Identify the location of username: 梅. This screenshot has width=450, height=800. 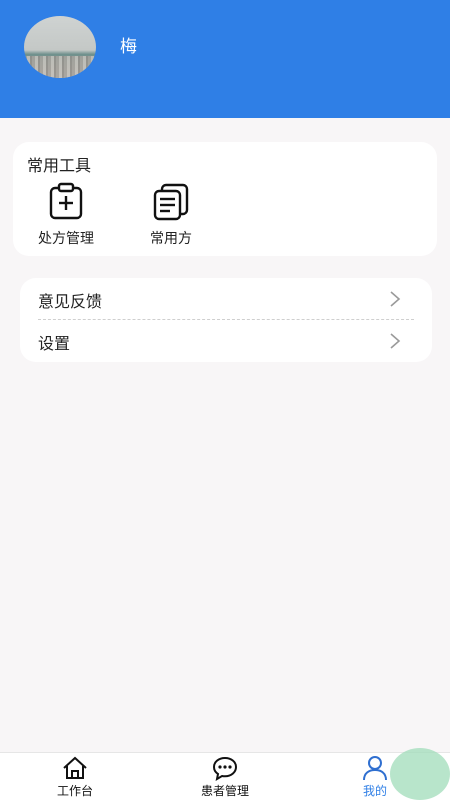
(128, 47).